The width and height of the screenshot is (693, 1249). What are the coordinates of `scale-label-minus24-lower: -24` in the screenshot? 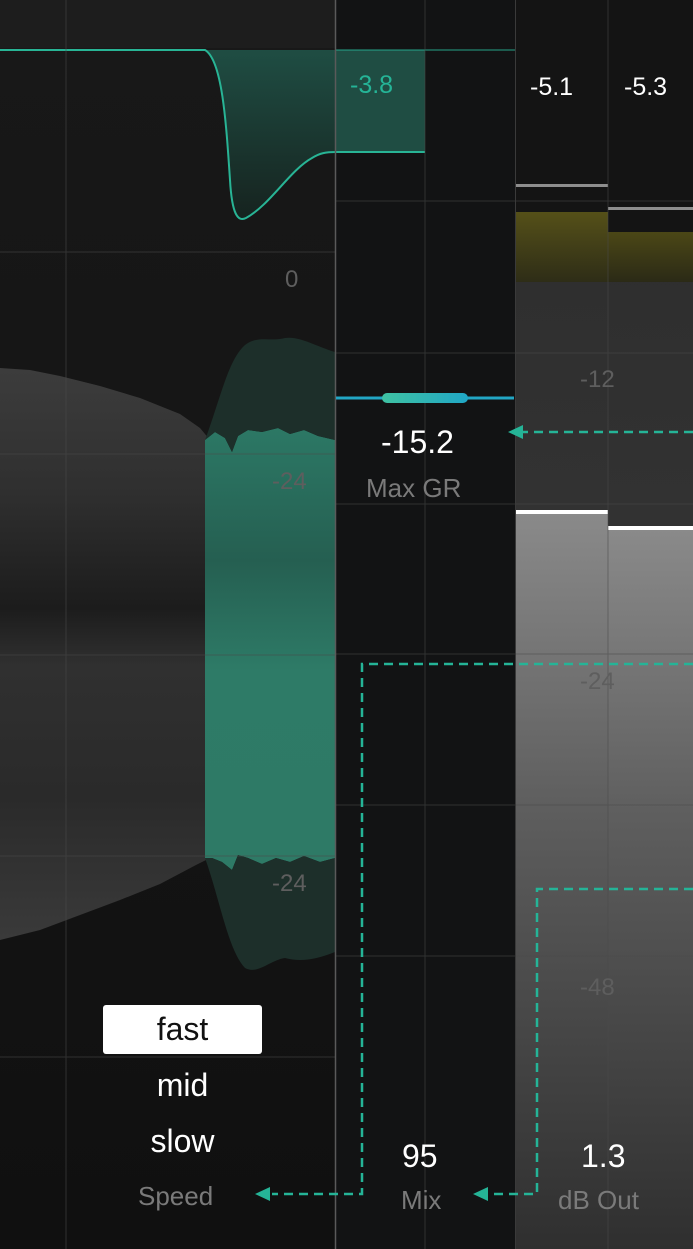 It's located at (289, 883).